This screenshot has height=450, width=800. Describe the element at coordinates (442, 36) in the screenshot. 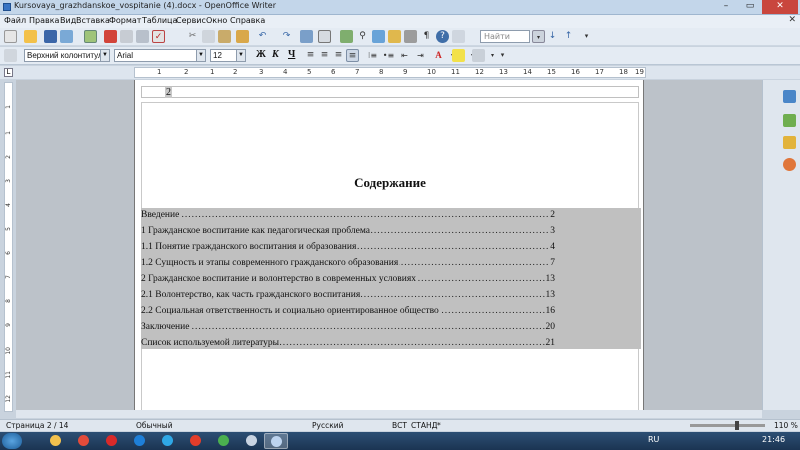

I see `zoom-icon: ?` at that location.